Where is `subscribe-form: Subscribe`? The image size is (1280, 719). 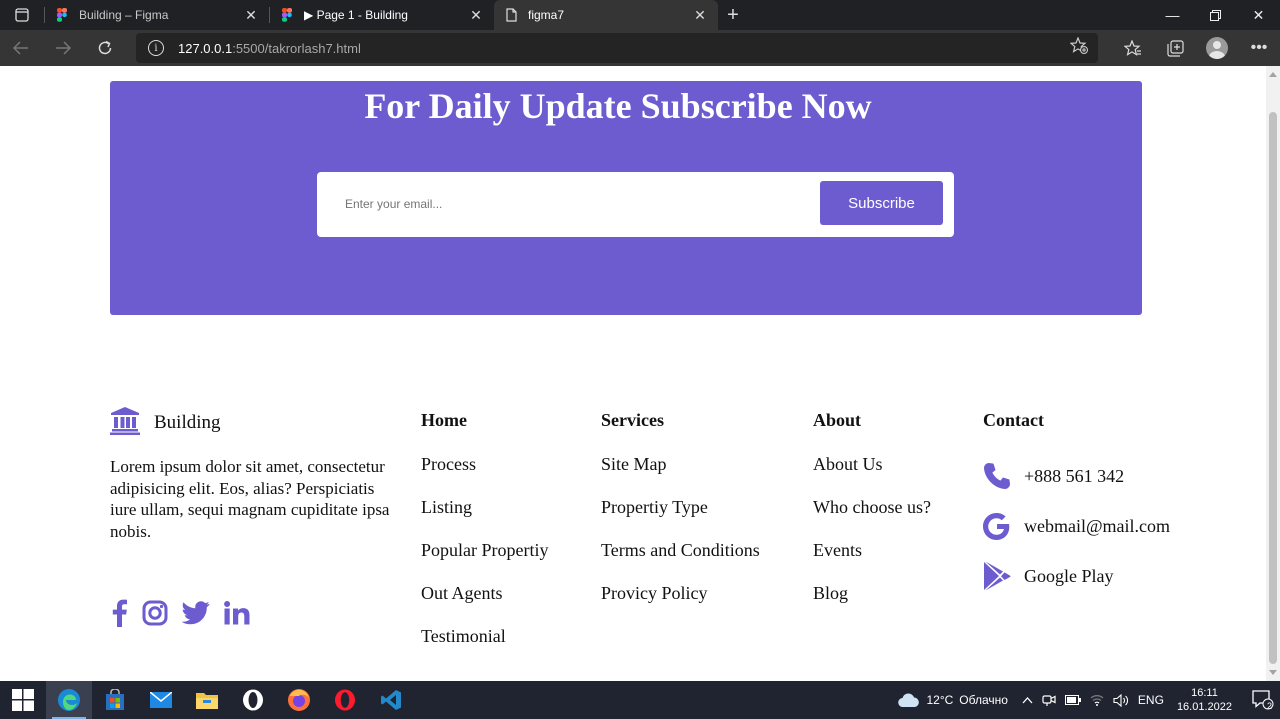 subscribe-form: Subscribe is located at coordinates (635, 204).